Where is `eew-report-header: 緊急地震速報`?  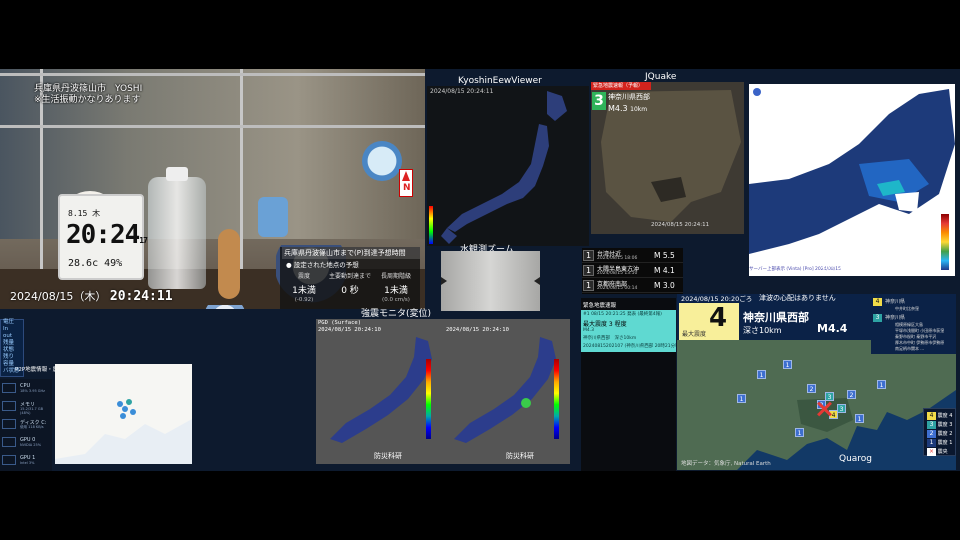 eew-report-header: 緊急地震速報 is located at coordinates (628, 304).